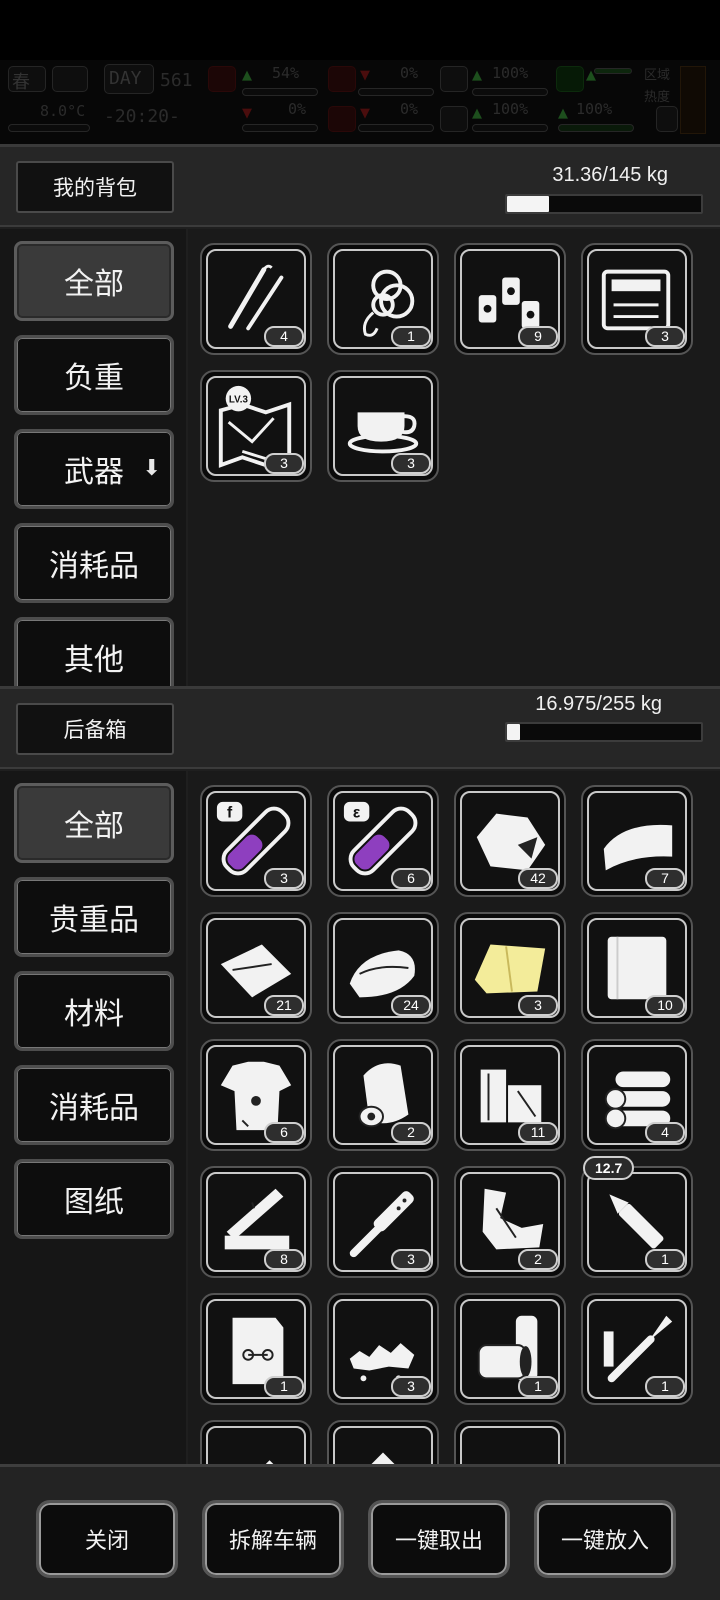 The height and width of the screenshot is (1600, 720). Describe the element at coordinates (94, 917) in the screenshot. I see `trunk-tab-valuables: 贵重品` at that location.